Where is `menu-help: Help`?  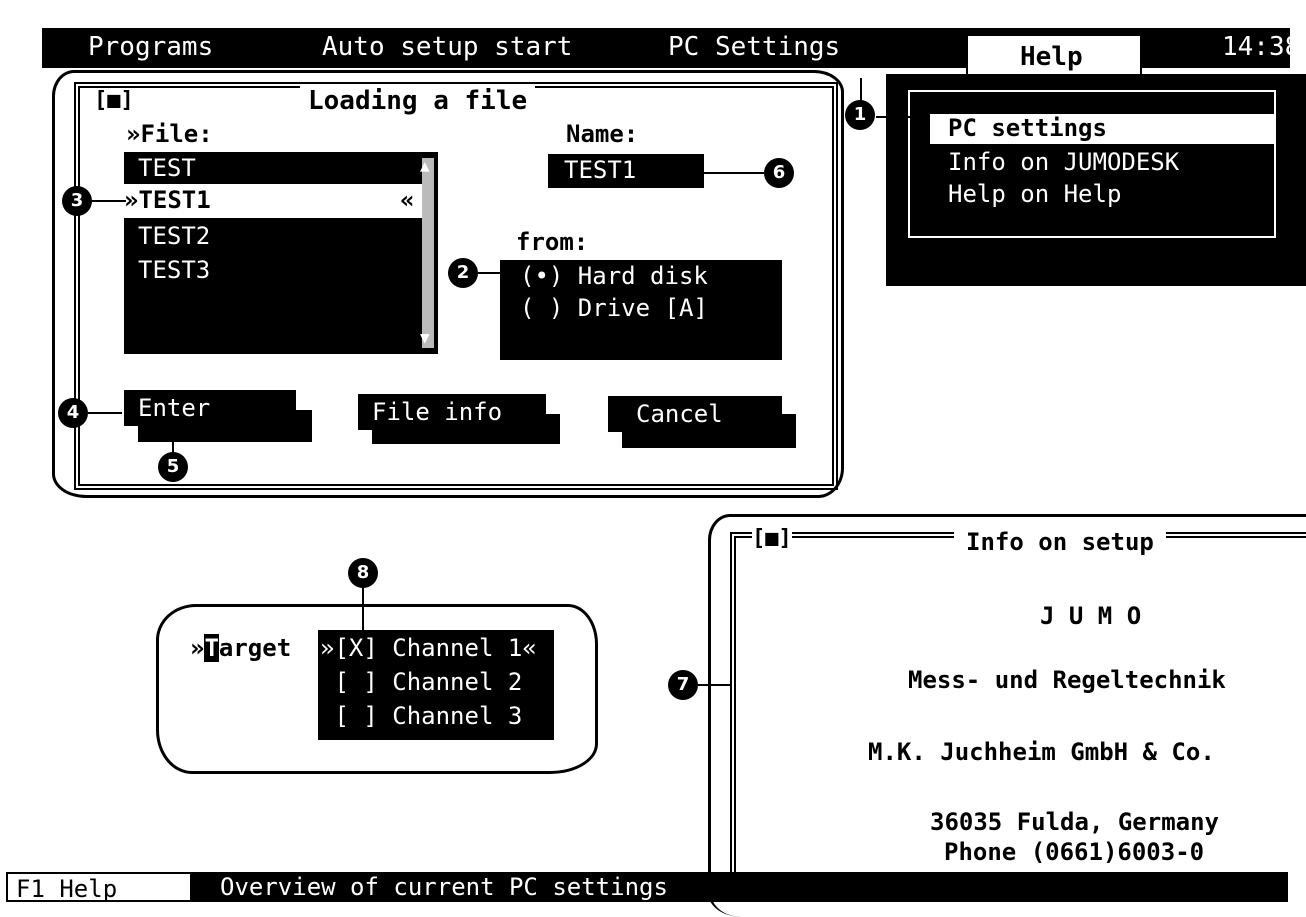
menu-help: Help is located at coordinates (1054, 56).